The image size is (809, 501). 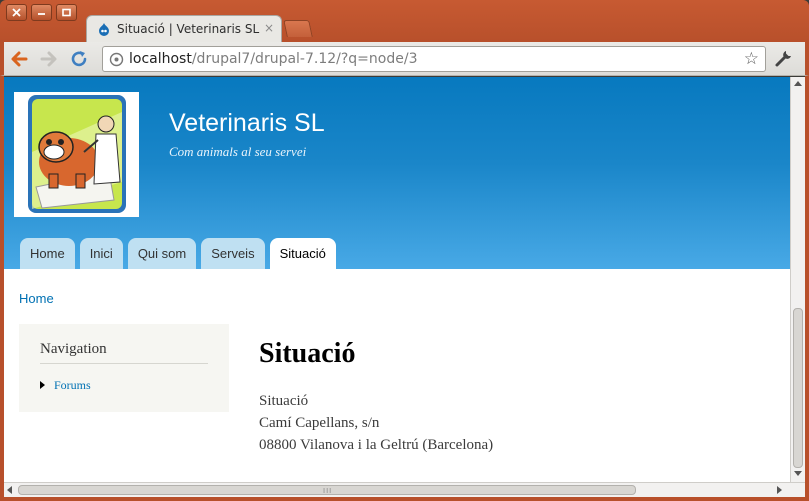 I want to click on bookmark-star-icon: ☆, so click(x=751, y=59).